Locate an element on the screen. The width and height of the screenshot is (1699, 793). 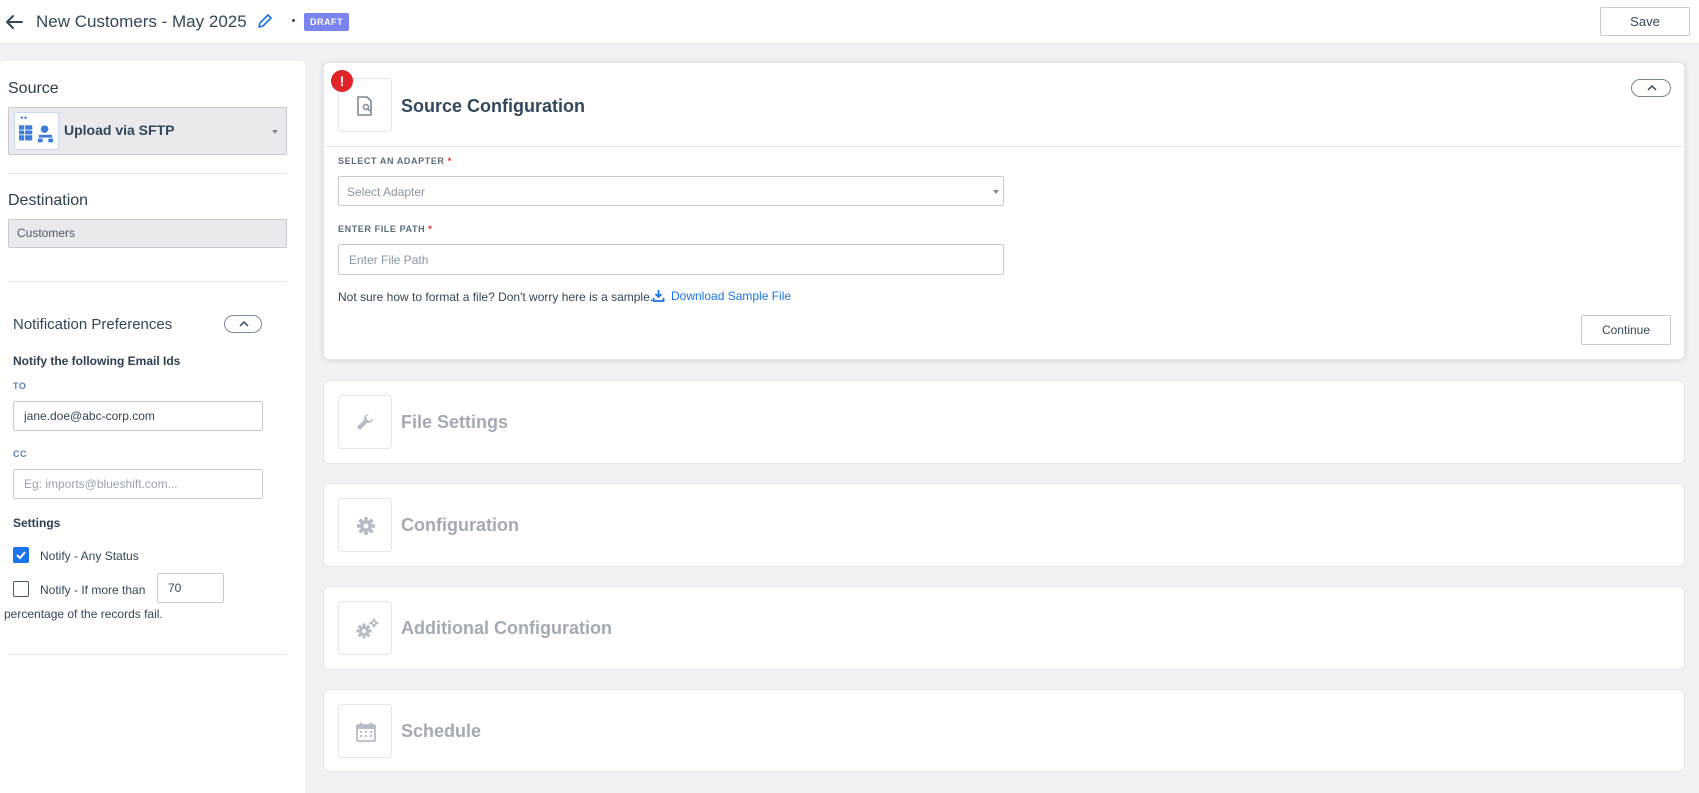
collapse-card-button is located at coordinates (1651, 88).